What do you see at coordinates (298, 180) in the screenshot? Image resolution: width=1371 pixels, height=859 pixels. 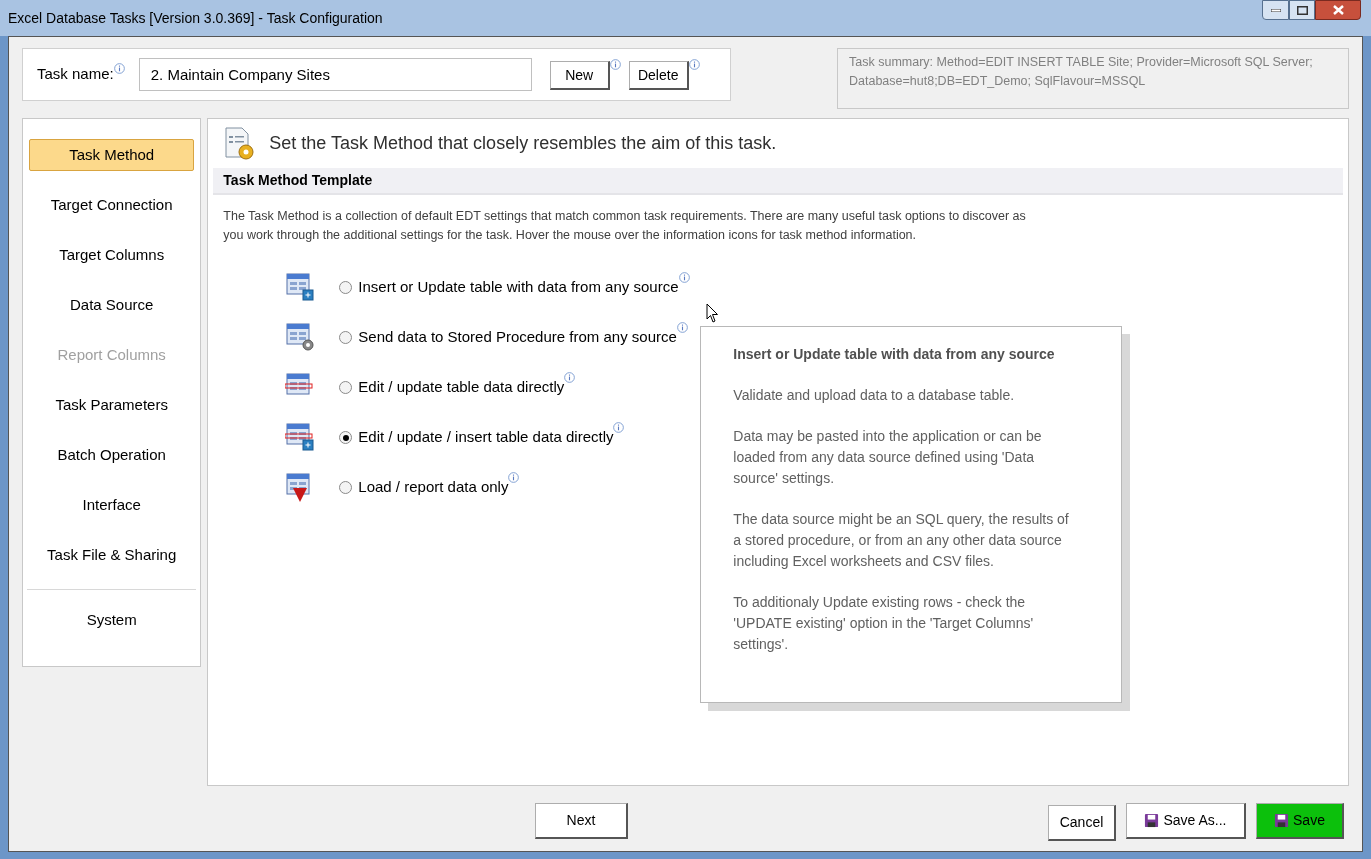 I see `section-title: Task Method Template` at bounding box center [298, 180].